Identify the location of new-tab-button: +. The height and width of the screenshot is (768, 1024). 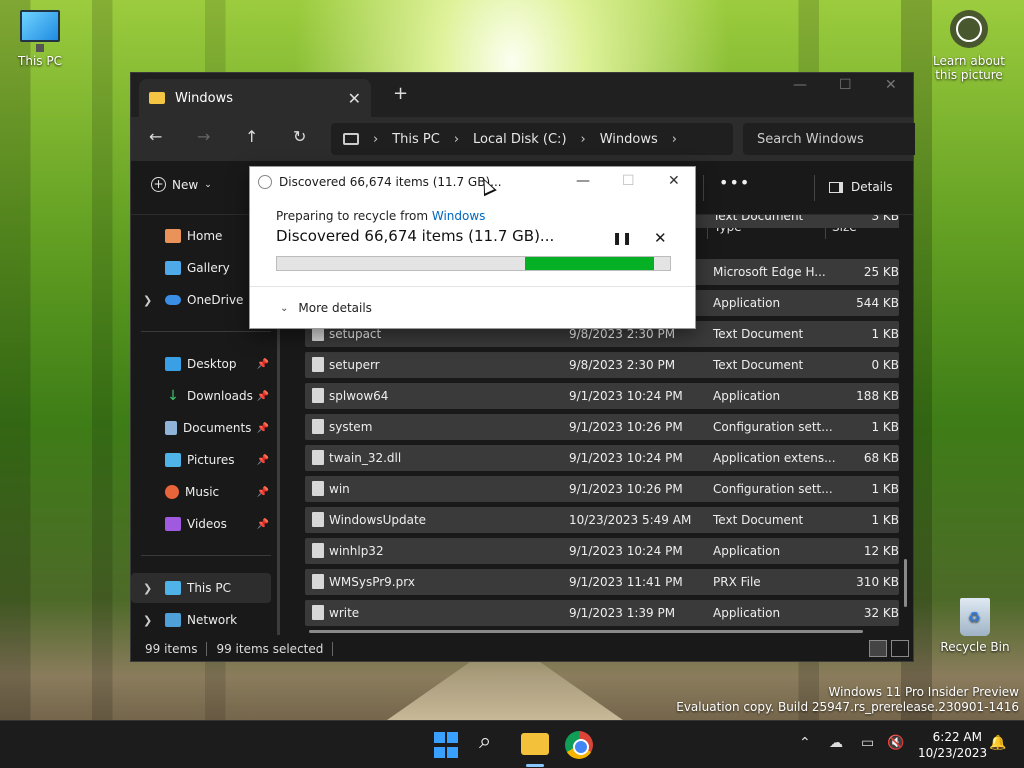
(400, 93).